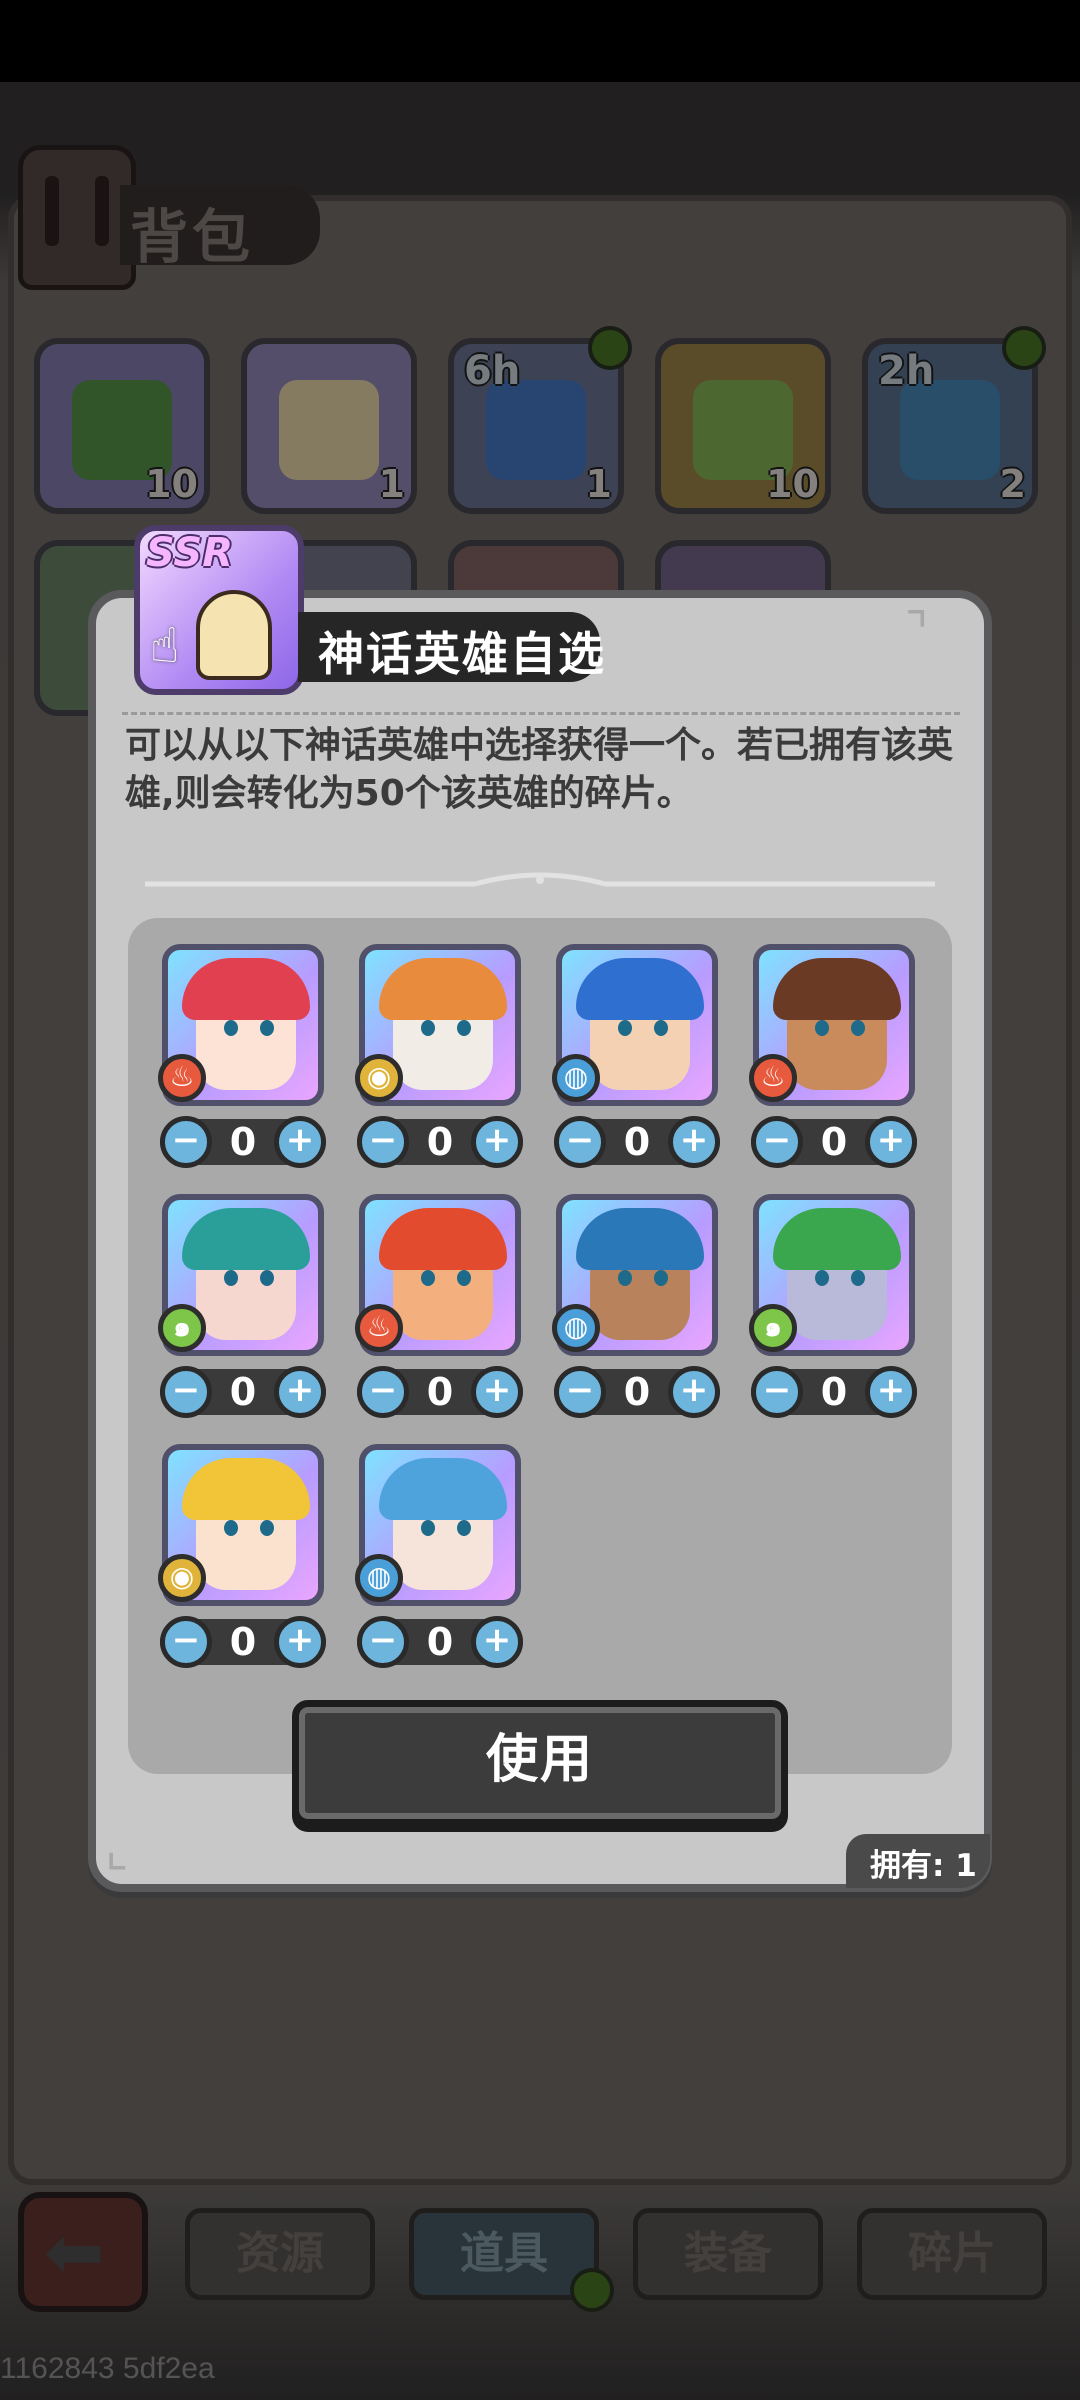 Image resolution: width=1080 pixels, height=2400 pixels. I want to click on divider, so click(541, 713).